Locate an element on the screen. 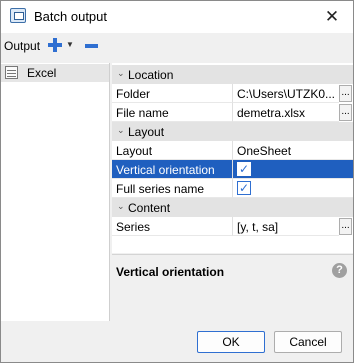 Image resolution: width=354 pixels, height=363 pixels. output-toolbar: Output ▼ is located at coordinates (177, 46).